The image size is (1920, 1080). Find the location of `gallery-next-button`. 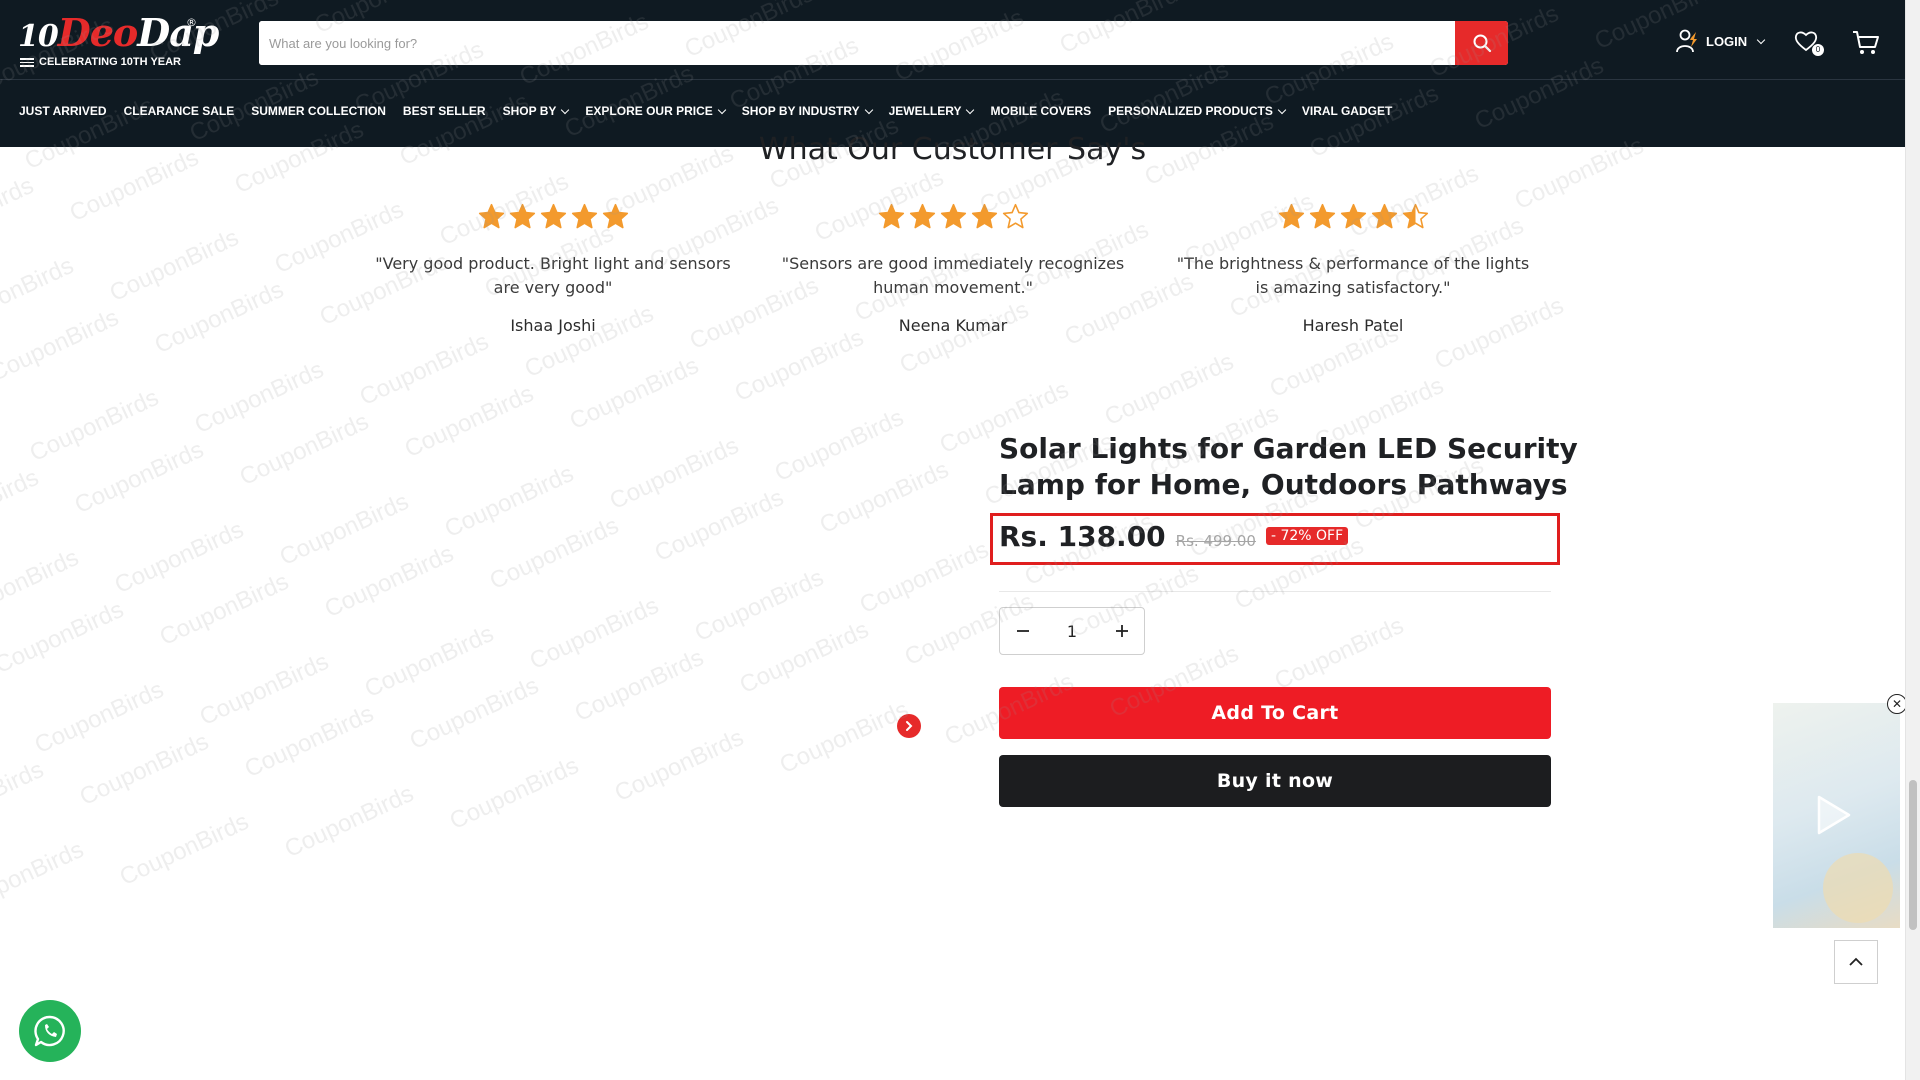

gallery-next-button is located at coordinates (909, 726).